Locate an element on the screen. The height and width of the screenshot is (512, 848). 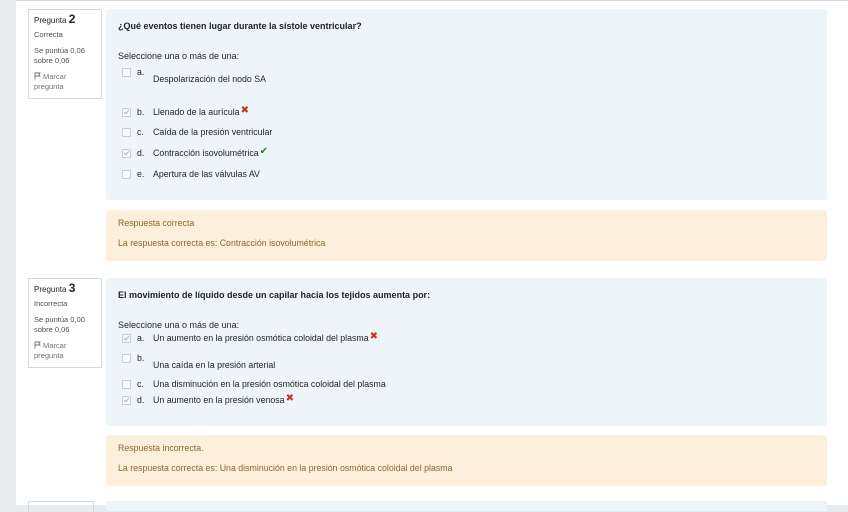
question-number: 3 is located at coordinates (72, 288).